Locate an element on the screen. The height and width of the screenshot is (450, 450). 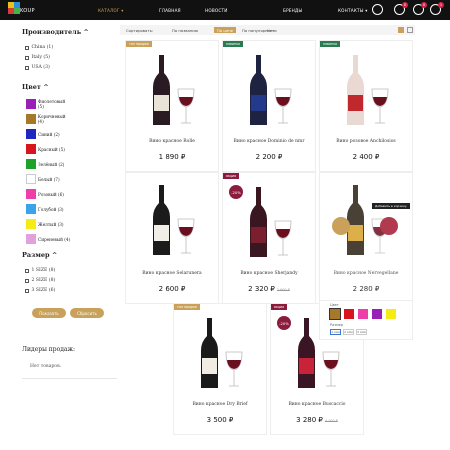
product-price: 3 500 ₽ is located at coordinates (220, 420).